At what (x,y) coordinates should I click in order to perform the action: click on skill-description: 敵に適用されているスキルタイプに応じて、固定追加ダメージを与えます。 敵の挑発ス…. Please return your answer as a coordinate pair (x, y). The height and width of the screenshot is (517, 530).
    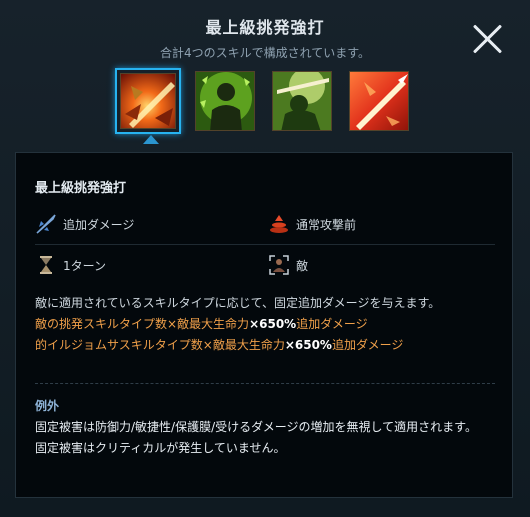
    Looking at the image, I should click on (237, 324).